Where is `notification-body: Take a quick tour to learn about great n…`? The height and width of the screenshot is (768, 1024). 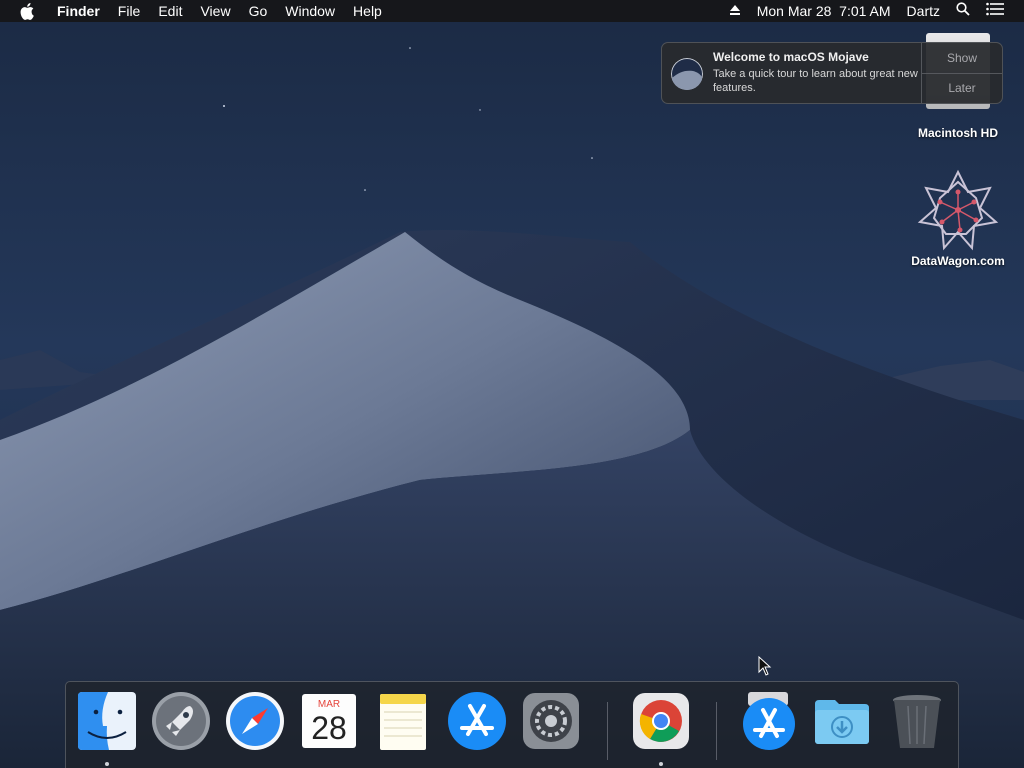
notification-body: Take a quick tour to learn about great n… is located at coordinates (815, 81).